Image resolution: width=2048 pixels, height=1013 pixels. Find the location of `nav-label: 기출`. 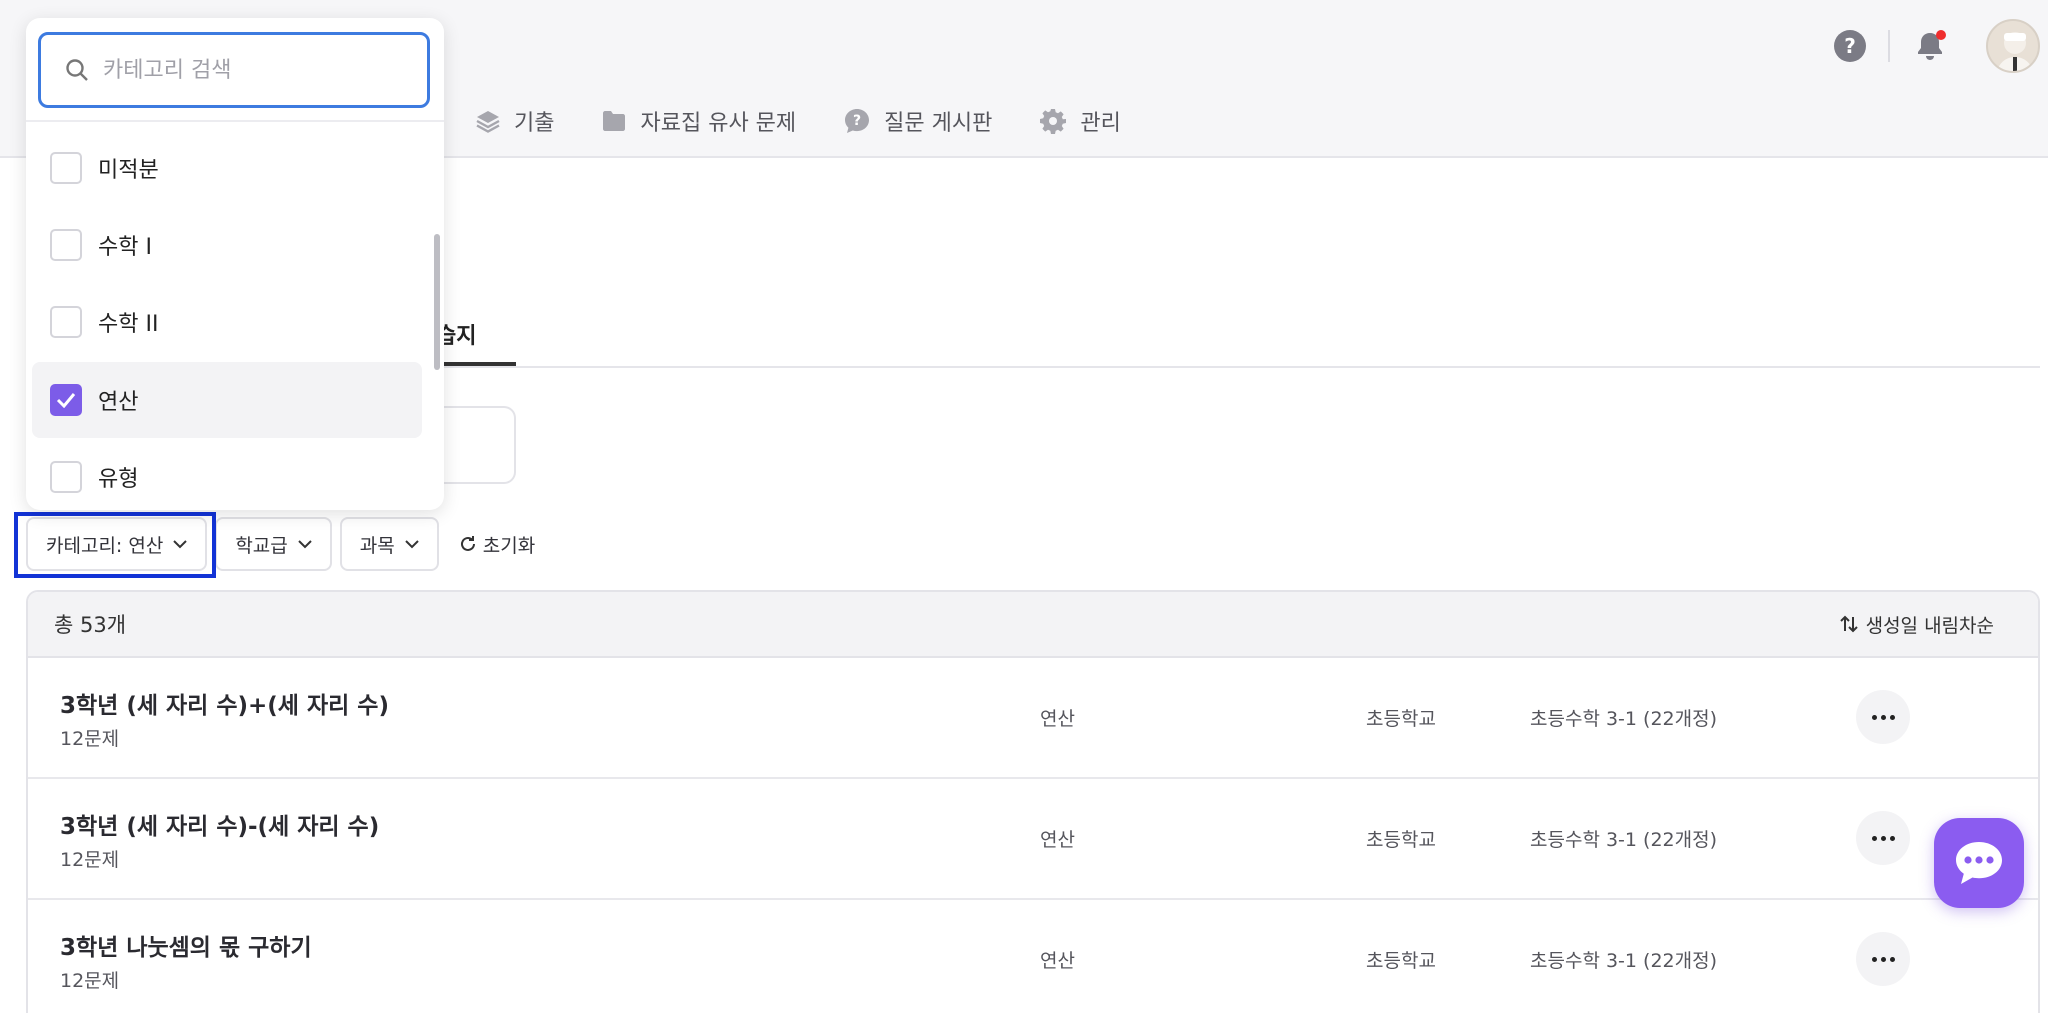

nav-label: 기출 is located at coordinates (534, 123).